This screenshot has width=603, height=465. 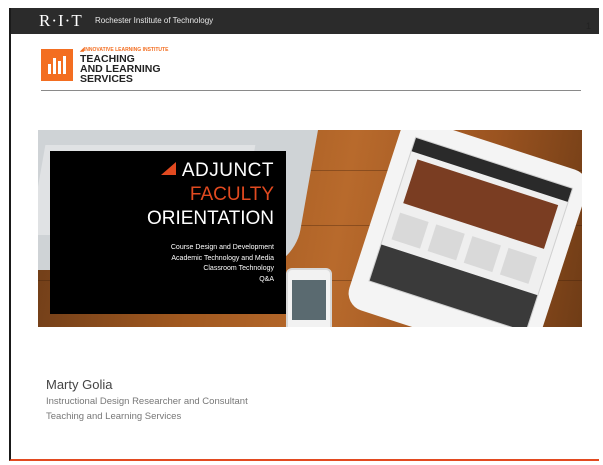 I want to click on tls-logo-icon, so click(x=57, y=65).